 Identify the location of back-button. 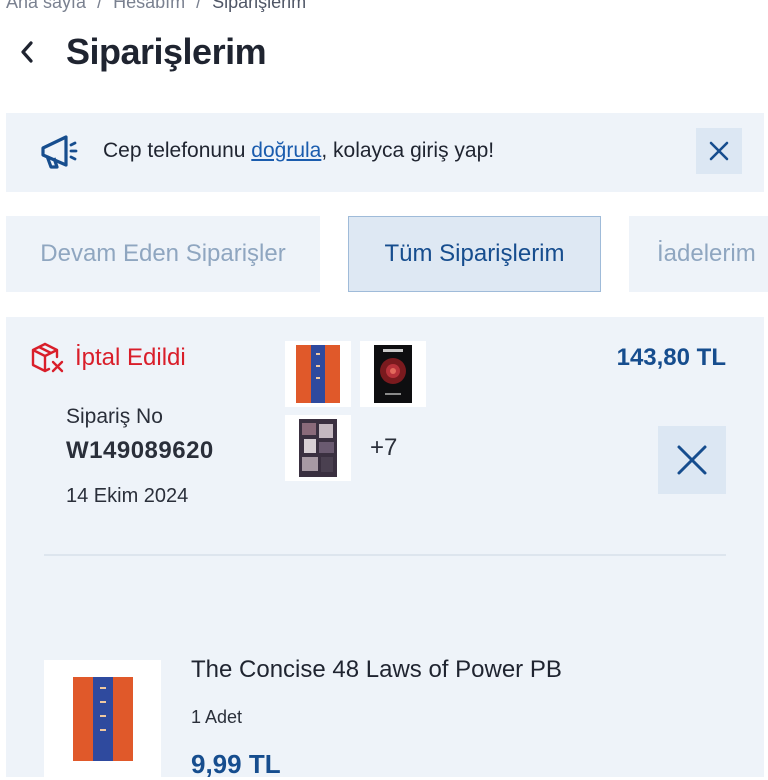
(27, 52).